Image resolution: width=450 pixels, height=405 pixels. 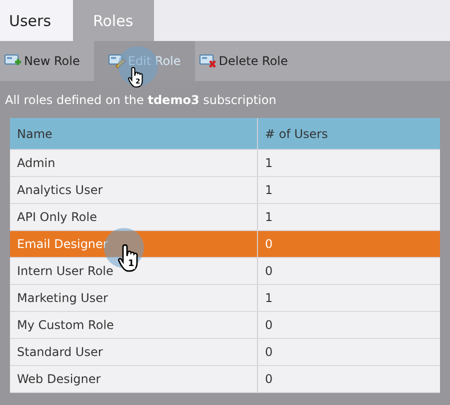 I want to click on step-number: 1, so click(x=131, y=264).